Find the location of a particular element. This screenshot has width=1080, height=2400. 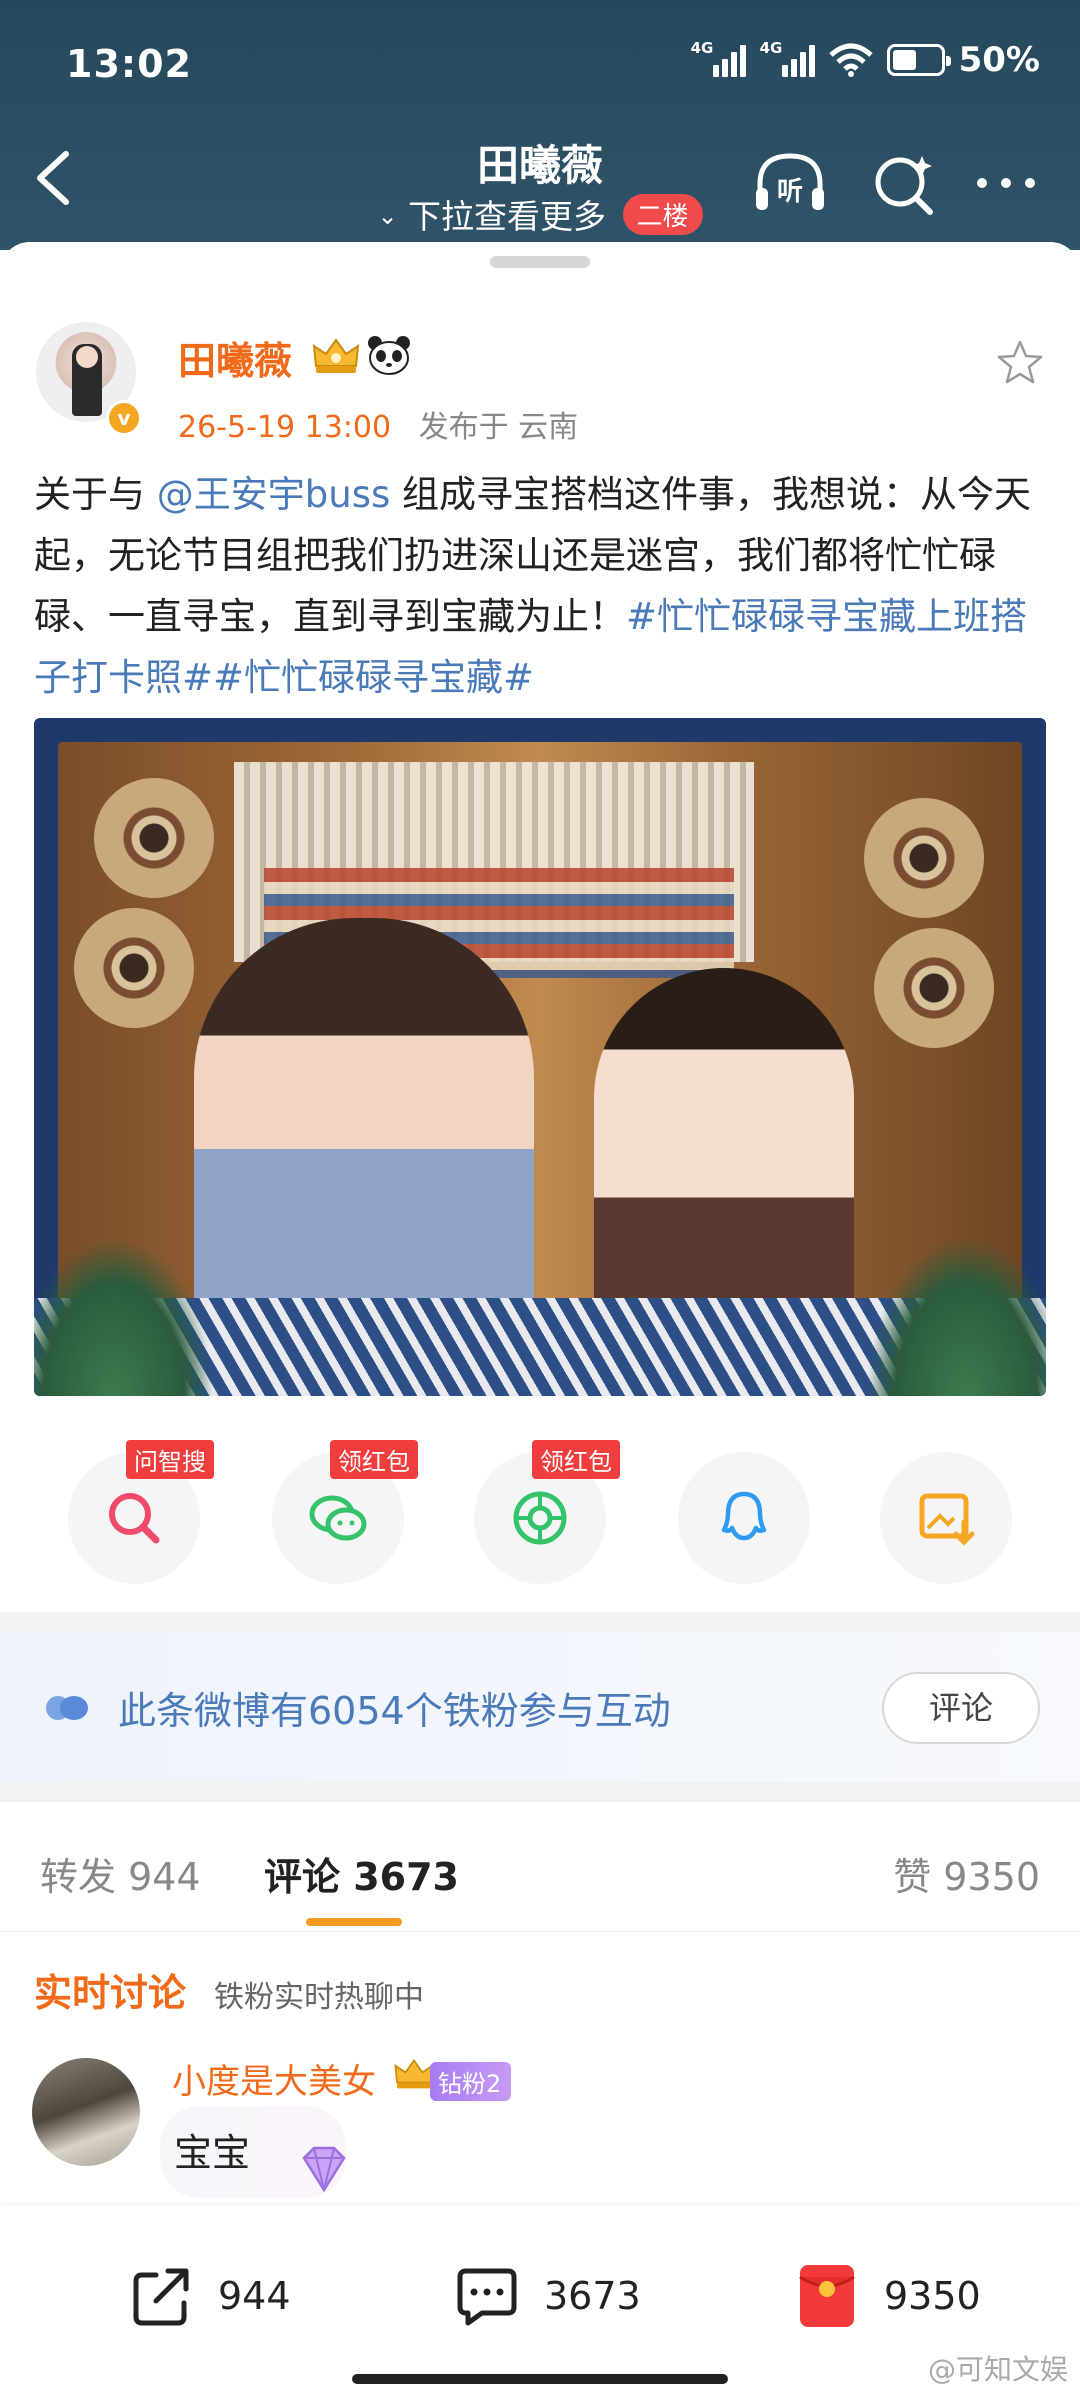

share-moments: 领红包 is located at coordinates (547, 1512).